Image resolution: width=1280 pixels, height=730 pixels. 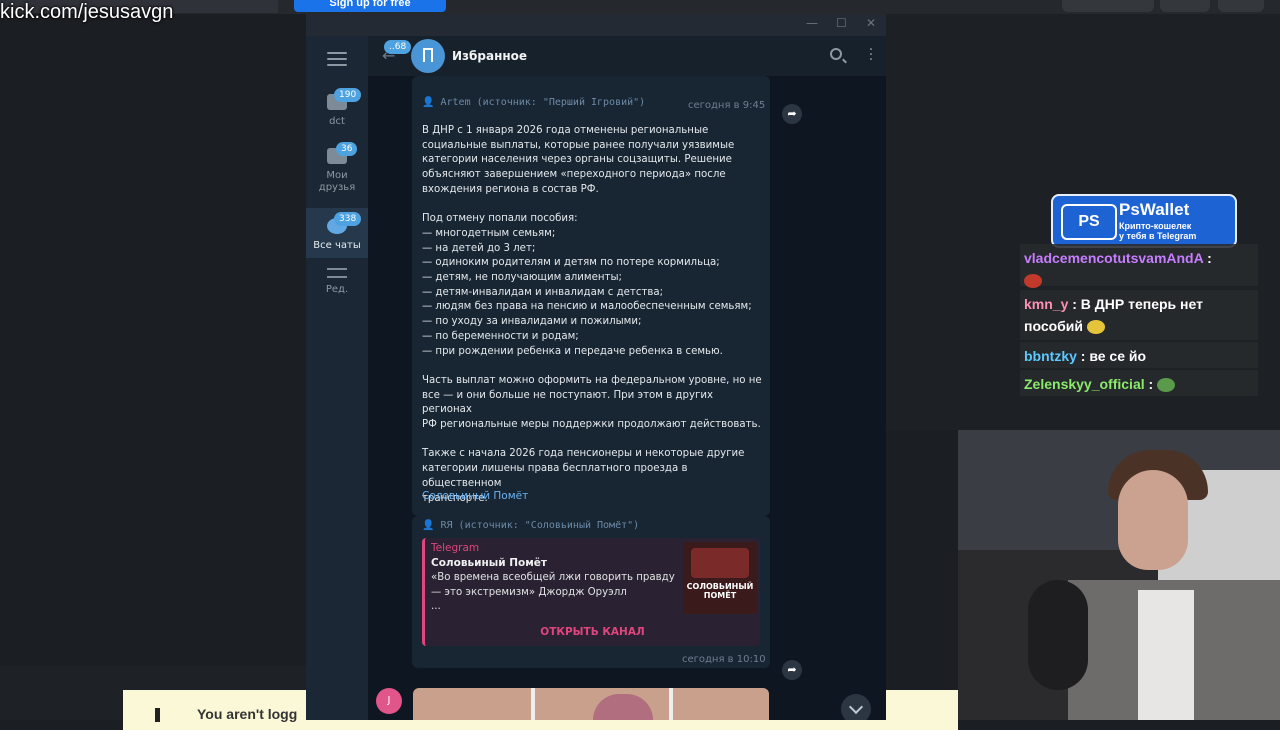 I want to click on forward-source: Artem (источник: "Перший Ігровий"), so click(x=542, y=102).